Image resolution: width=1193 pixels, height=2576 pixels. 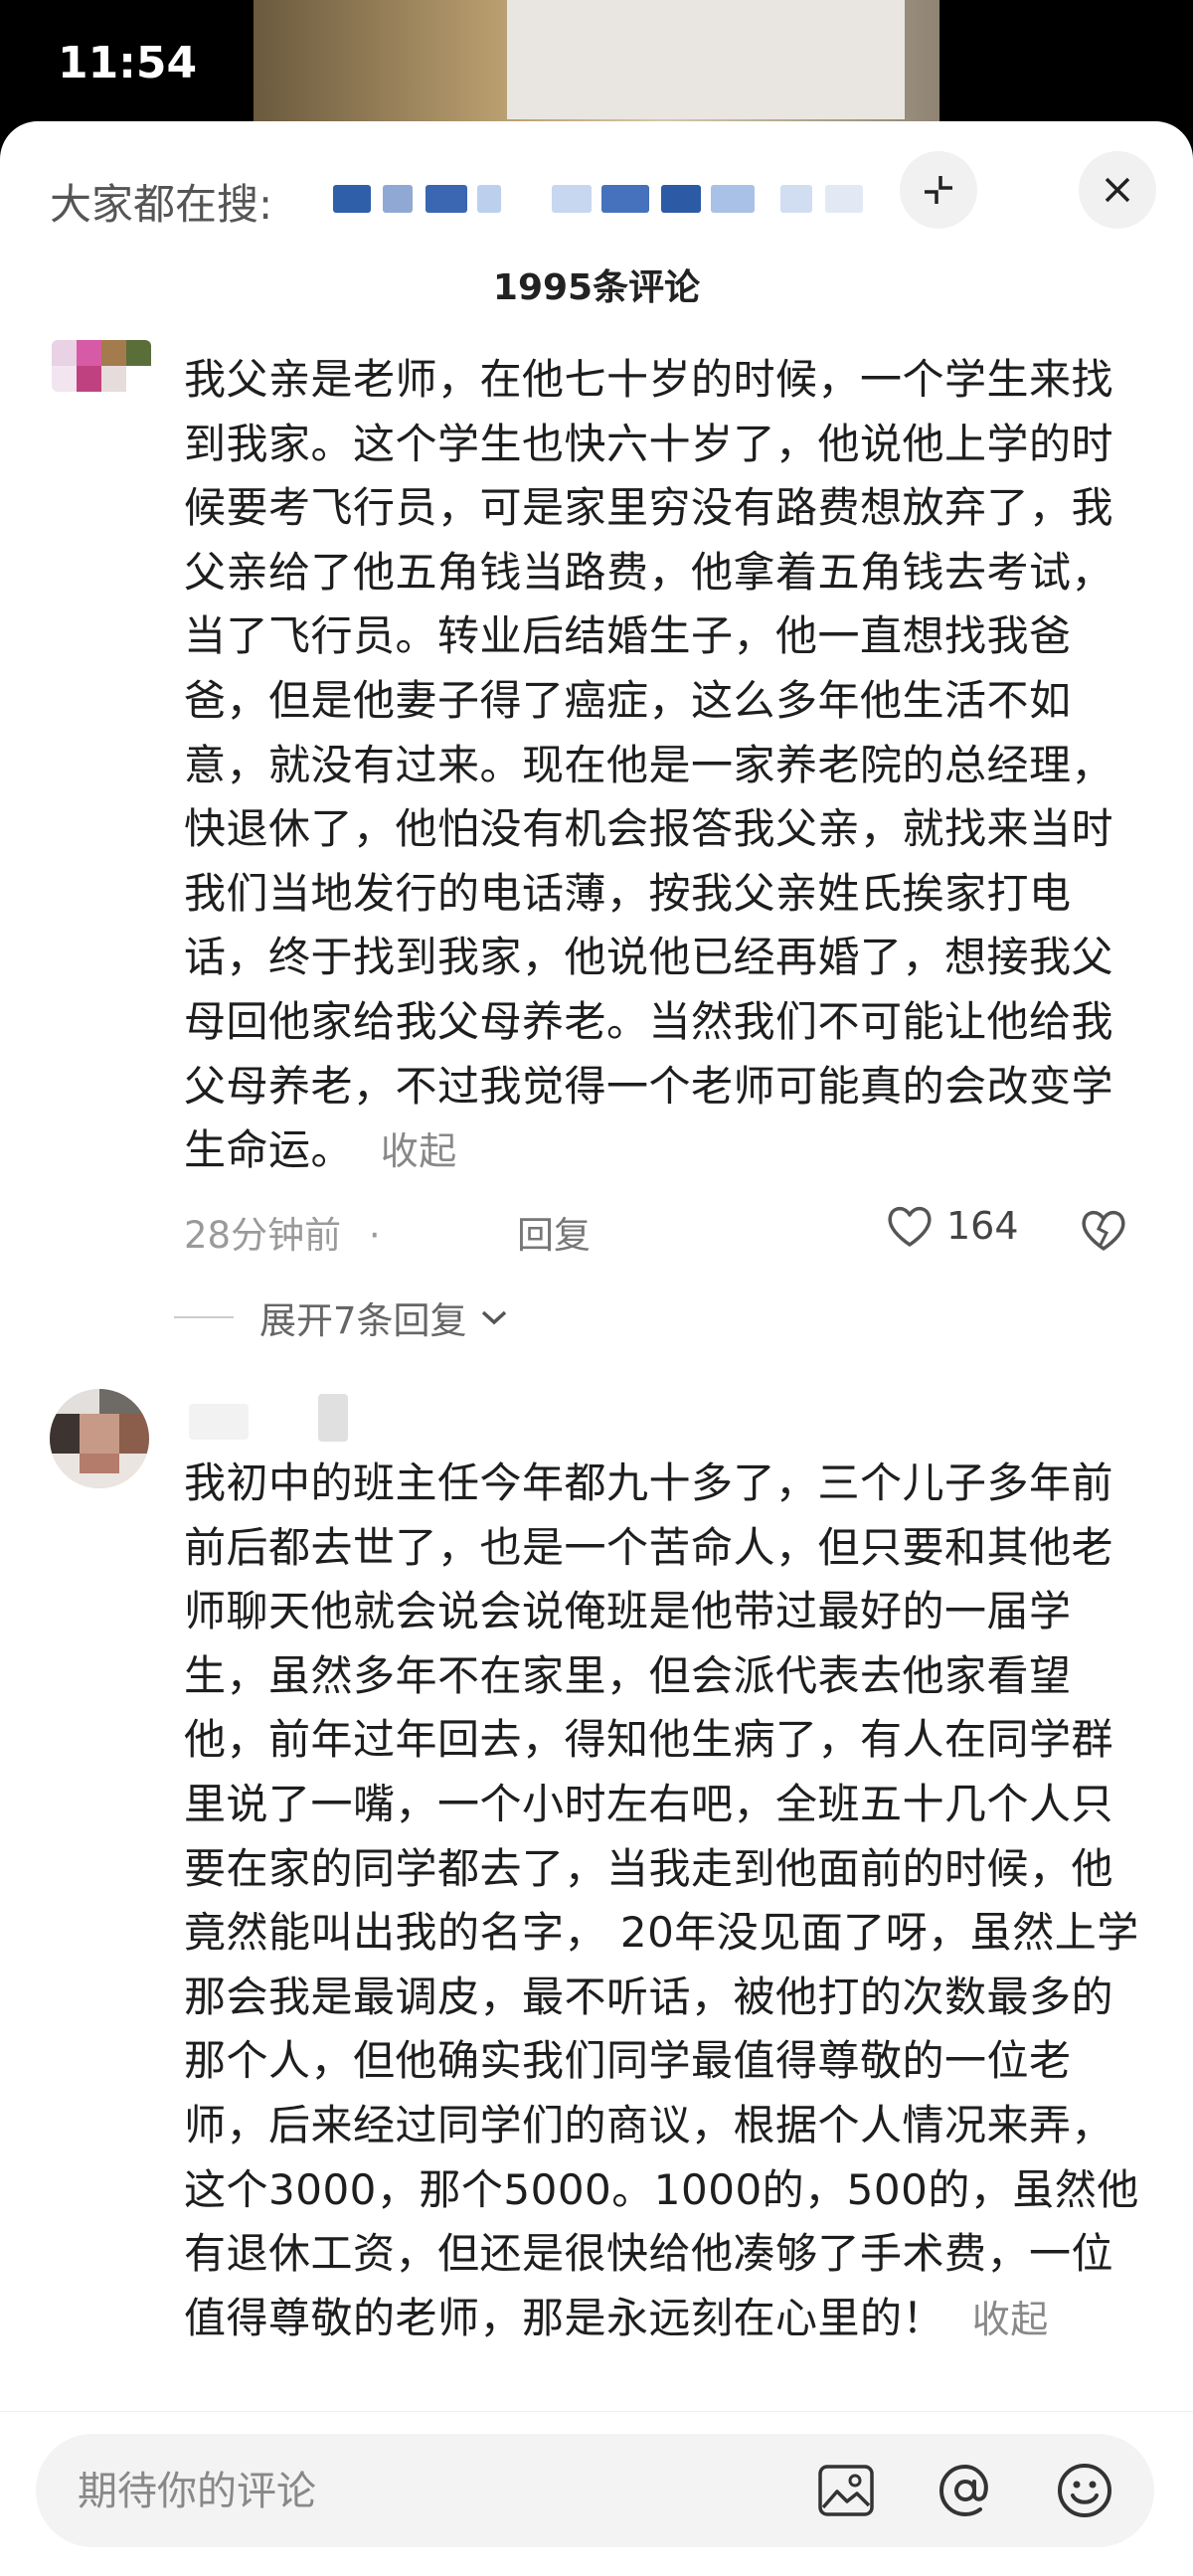 What do you see at coordinates (706, 59) in the screenshot?
I see `video-frame-panel` at bounding box center [706, 59].